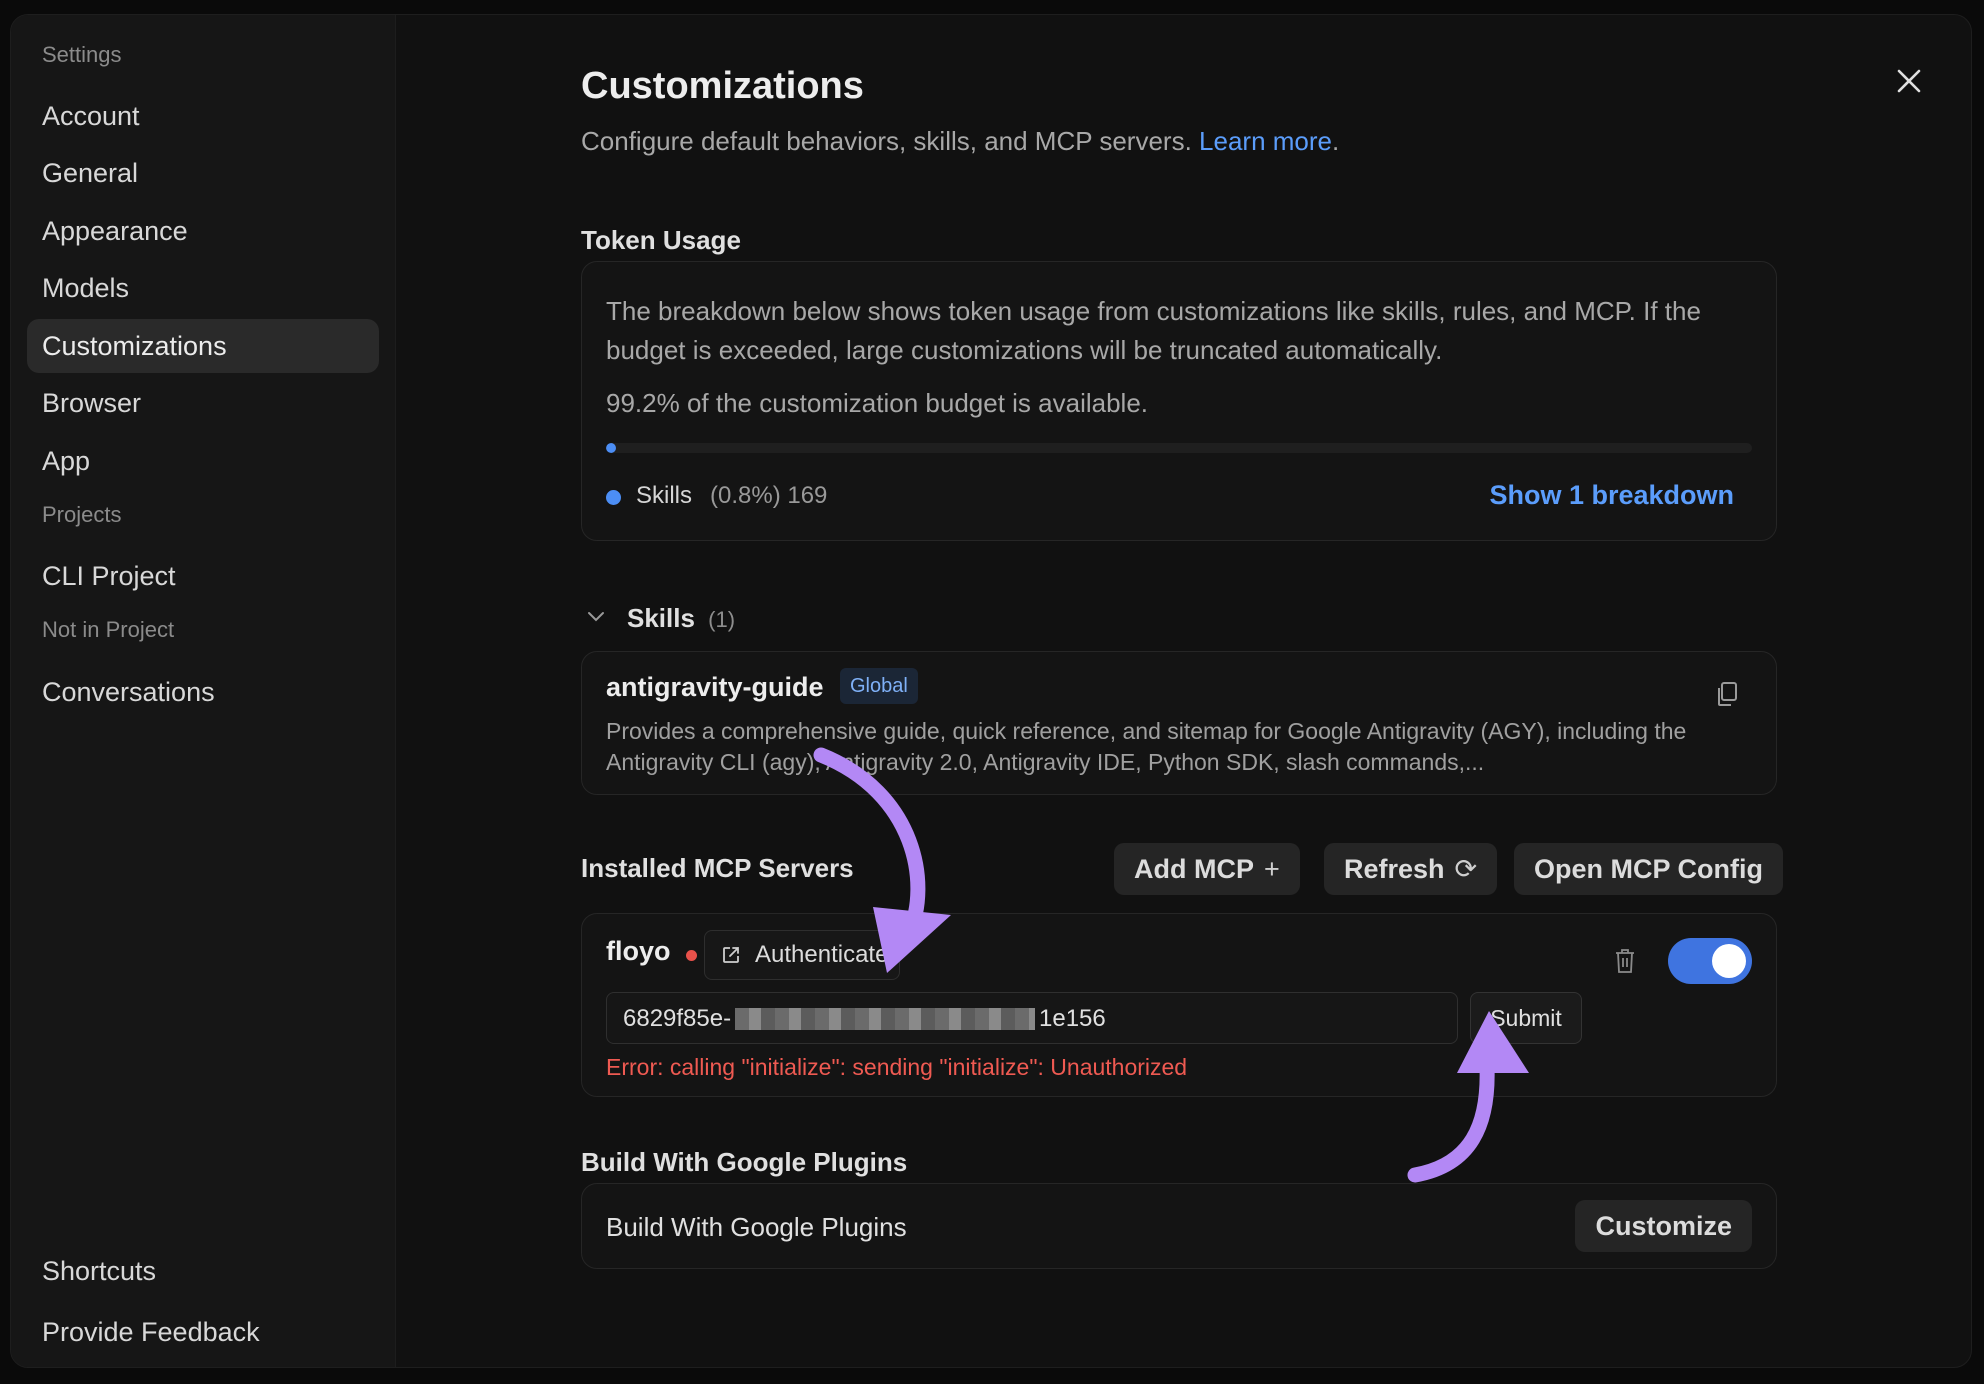  Describe the element at coordinates (203, 576) in the screenshot. I see `sidebar-item-cli-project: CLI Project` at that location.